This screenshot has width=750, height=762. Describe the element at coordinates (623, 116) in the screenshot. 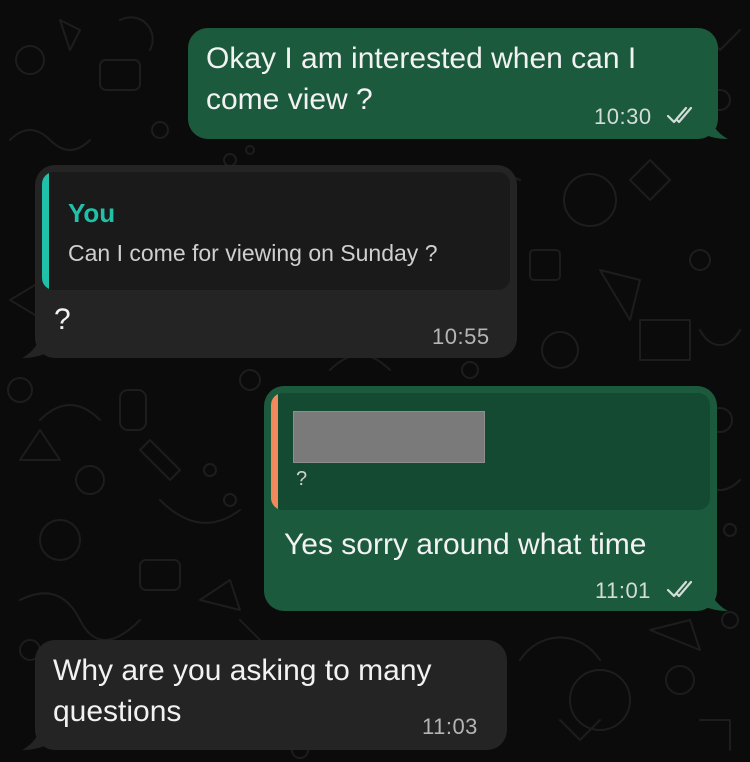

I see `message-time: 10:30` at that location.